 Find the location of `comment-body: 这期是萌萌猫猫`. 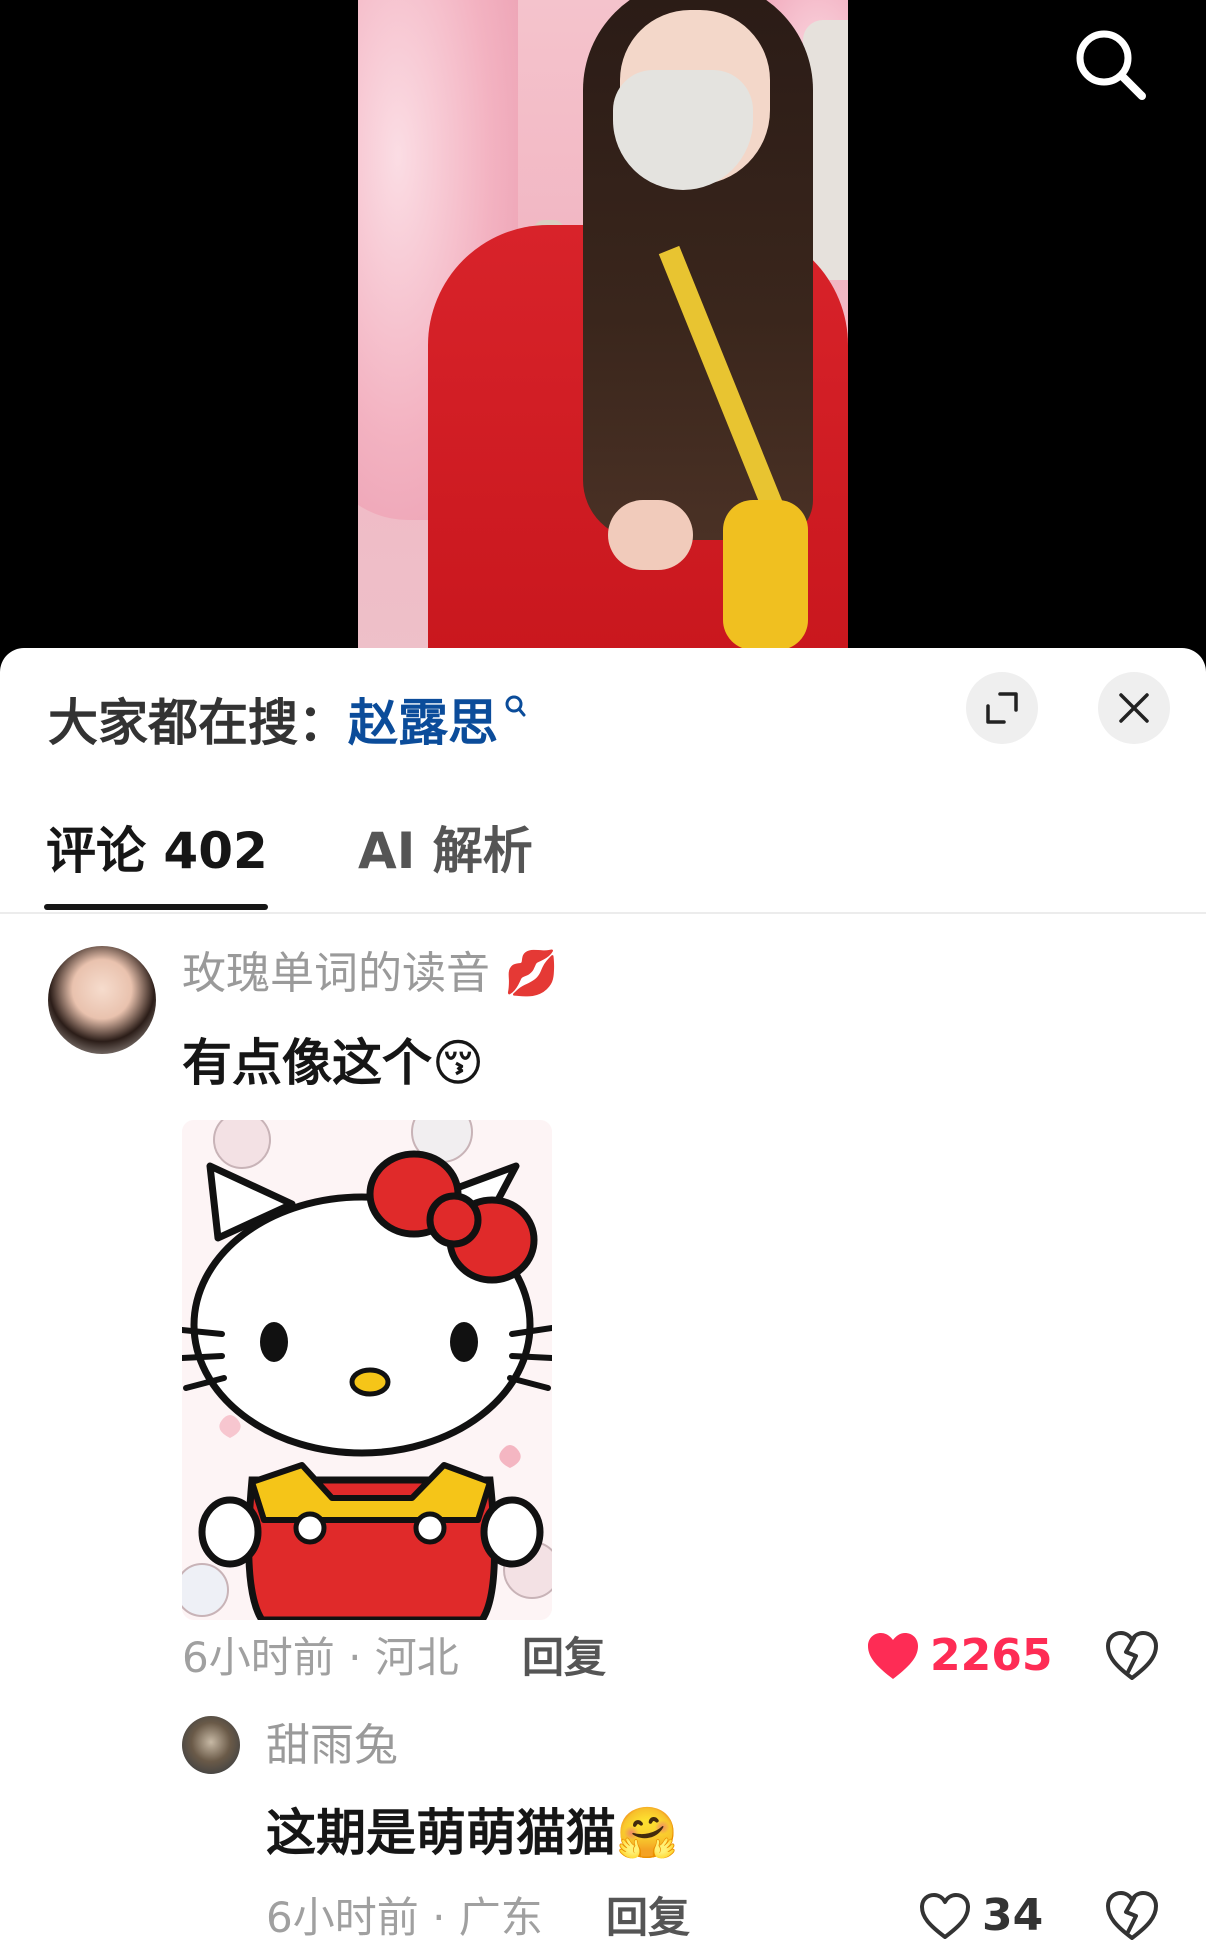

comment-body: 这期是萌萌猫猫 is located at coordinates (441, 1833).